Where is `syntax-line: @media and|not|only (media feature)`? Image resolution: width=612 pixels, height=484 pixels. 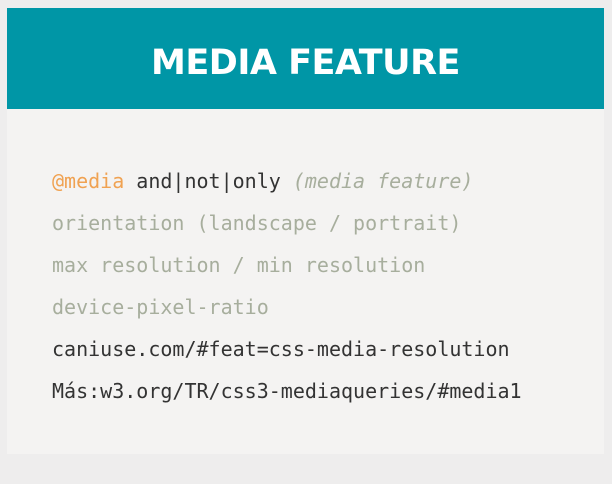 syntax-line: @media and|not|only (media feature) is located at coordinates (287, 185).